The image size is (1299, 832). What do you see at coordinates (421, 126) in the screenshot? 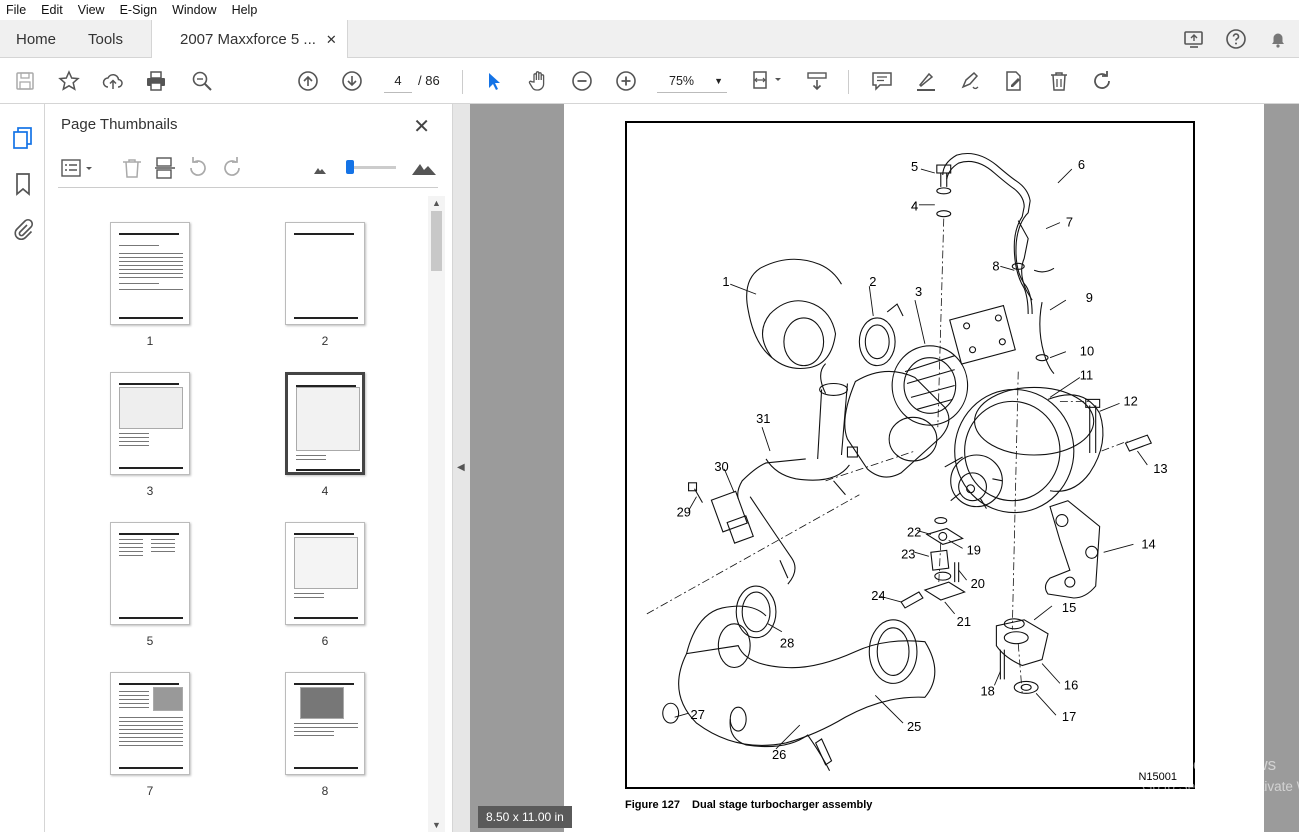
I see `panel-close-icon: ✕` at bounding box center [421, 126].